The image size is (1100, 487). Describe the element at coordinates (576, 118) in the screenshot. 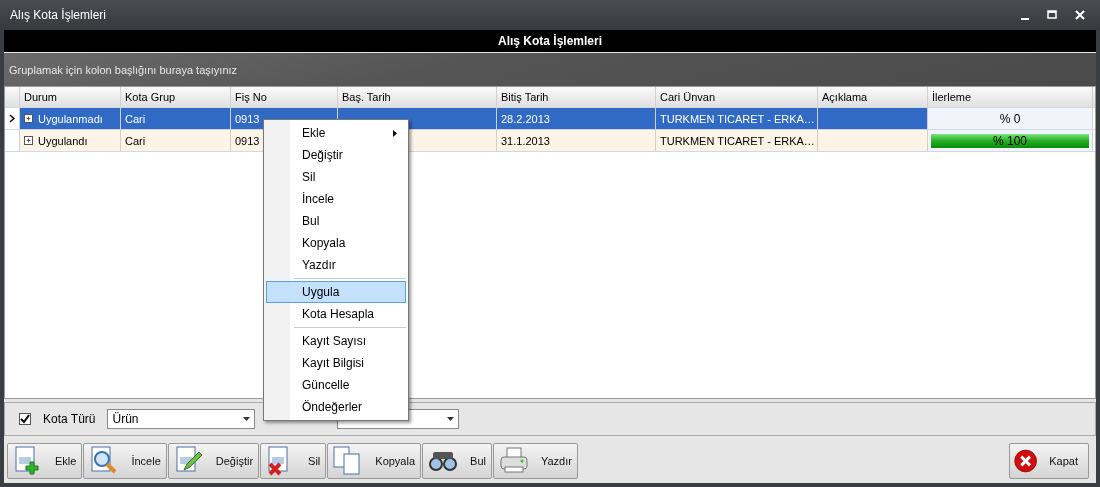

I see `table-cell: 28.2.2013` at that location.